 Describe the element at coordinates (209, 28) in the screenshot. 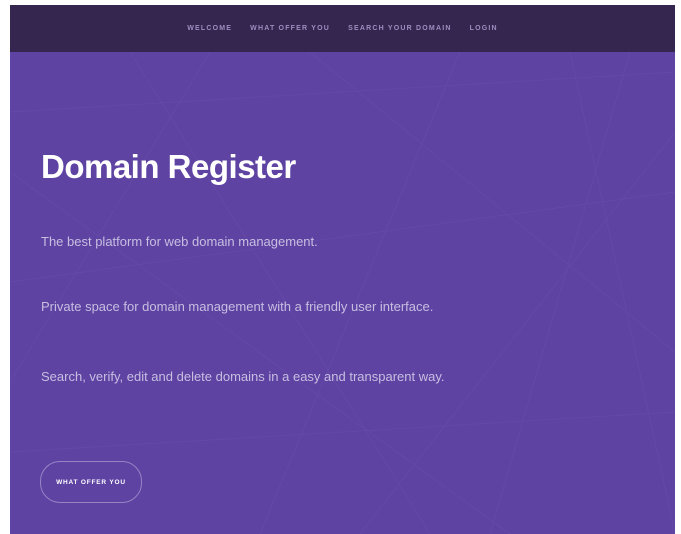

I see `nav-item-welcome: WELCOME` at that location.